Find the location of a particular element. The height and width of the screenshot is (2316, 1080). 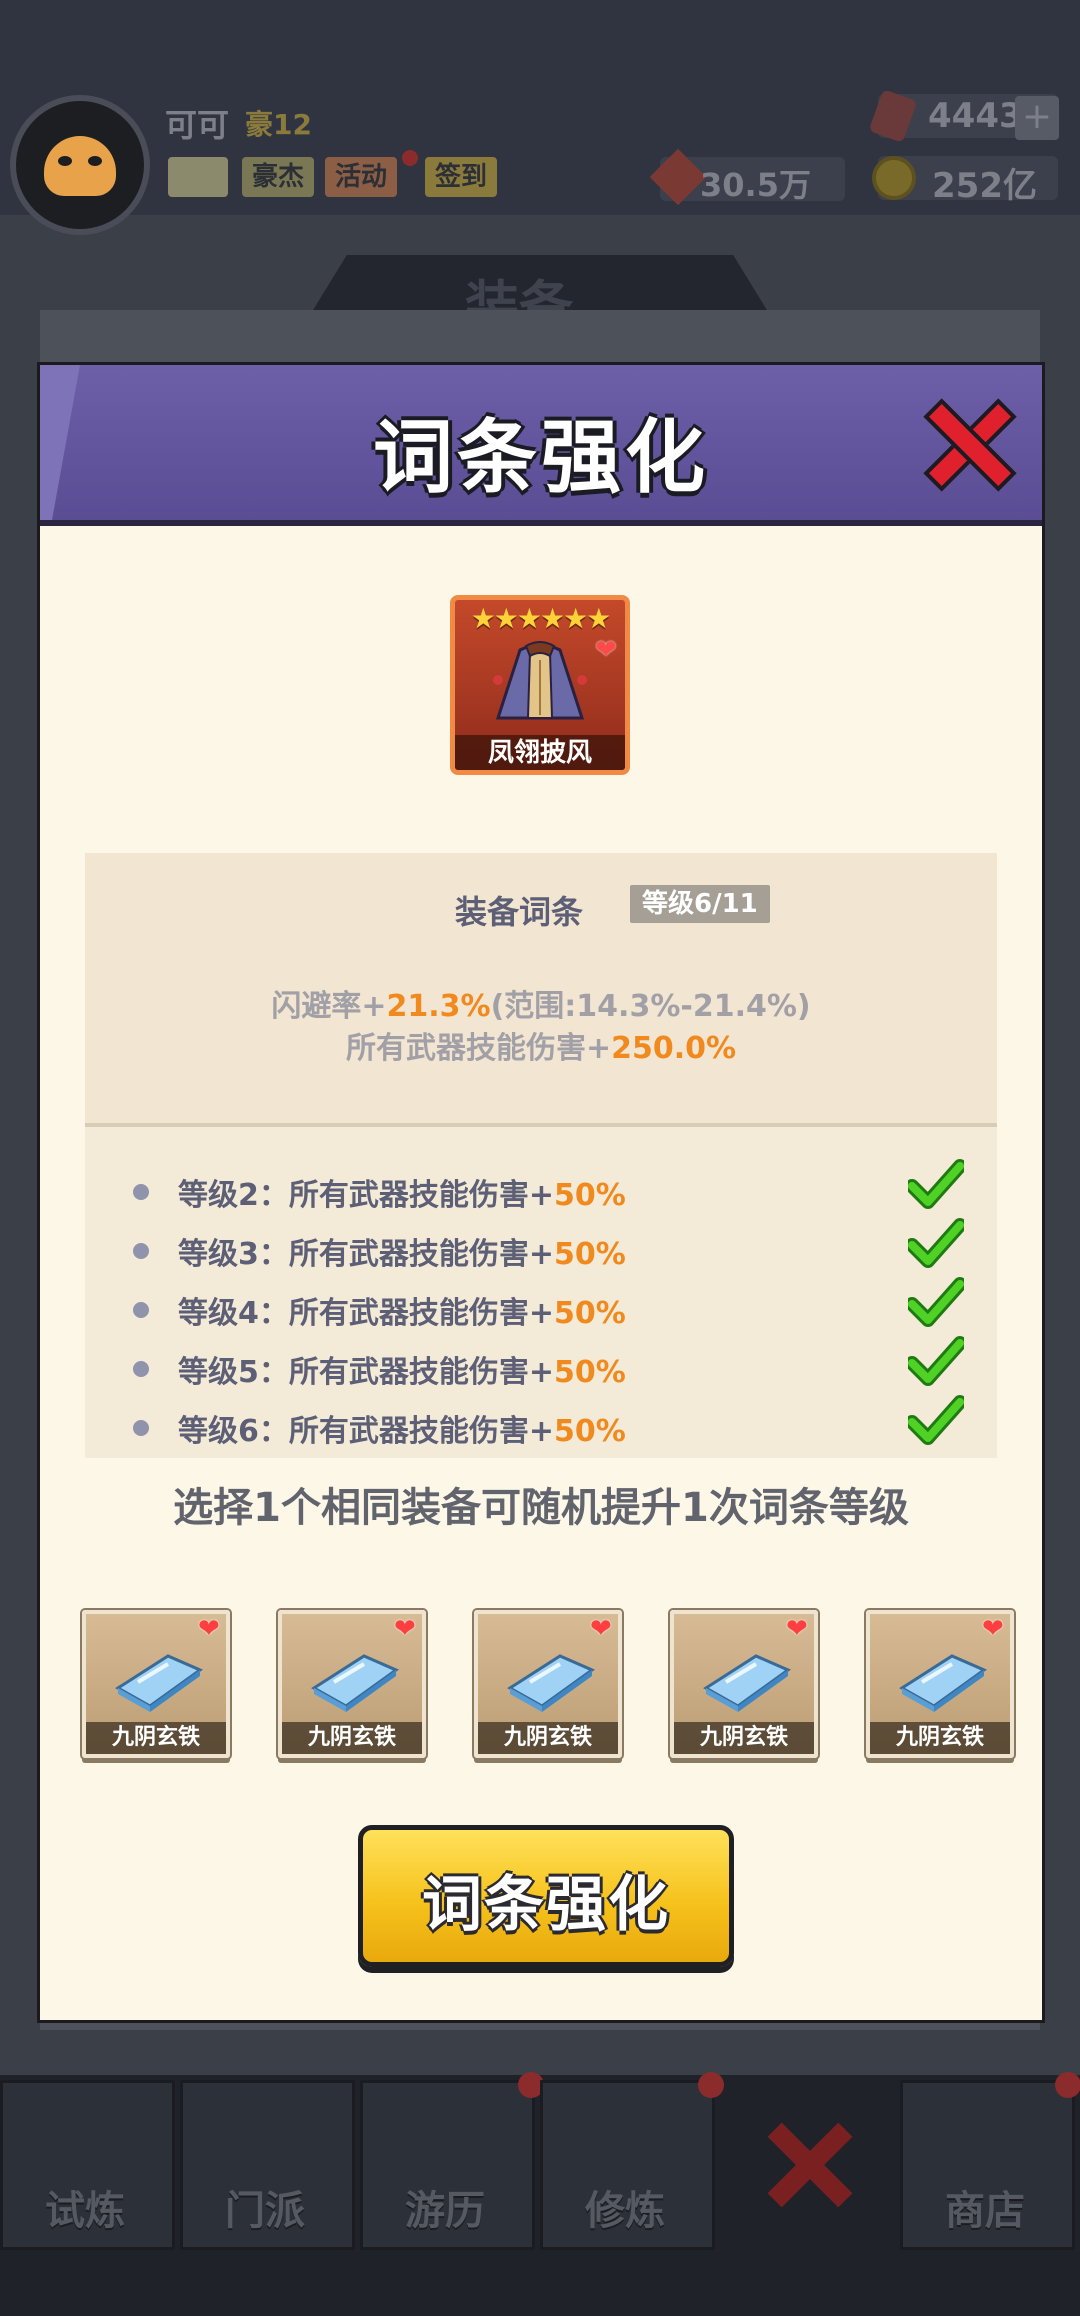

stat-dodge: 闪避率+21.3%(范围:14.3%-21.4%) is located at coordinates (541, 1006).